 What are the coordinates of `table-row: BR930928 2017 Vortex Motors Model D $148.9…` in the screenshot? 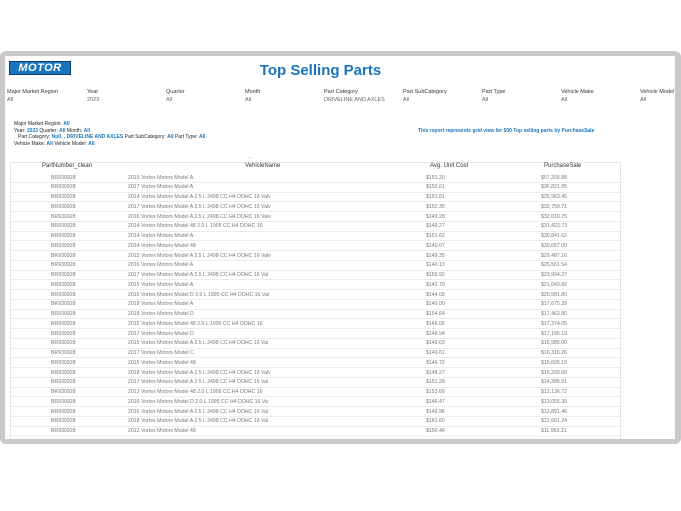 It's located at (316, 334).